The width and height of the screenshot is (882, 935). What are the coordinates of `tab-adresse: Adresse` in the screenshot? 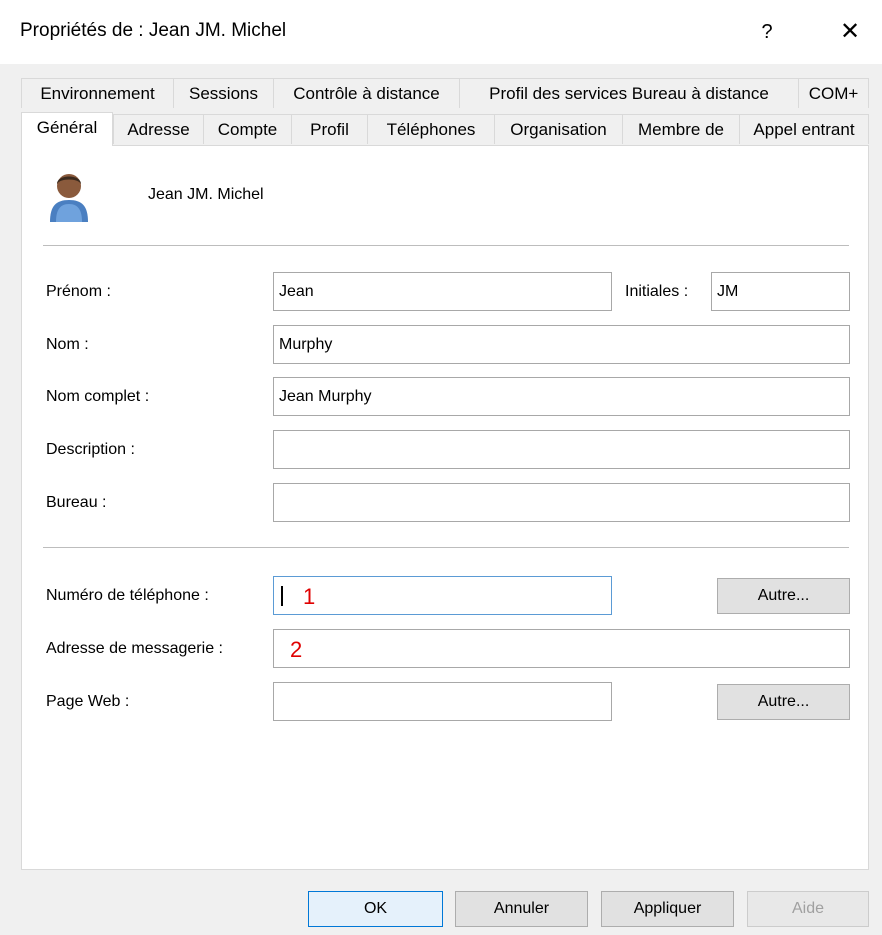 It's located at (158, 129).